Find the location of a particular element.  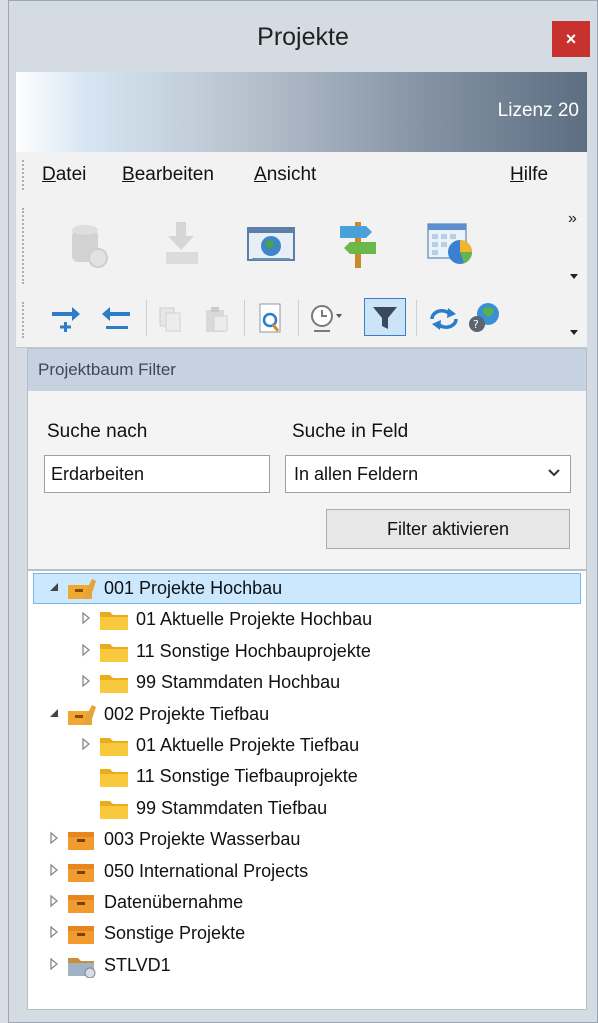

tree-row: 002 Projekte Tiefbau is located at coordinates (306, 714).